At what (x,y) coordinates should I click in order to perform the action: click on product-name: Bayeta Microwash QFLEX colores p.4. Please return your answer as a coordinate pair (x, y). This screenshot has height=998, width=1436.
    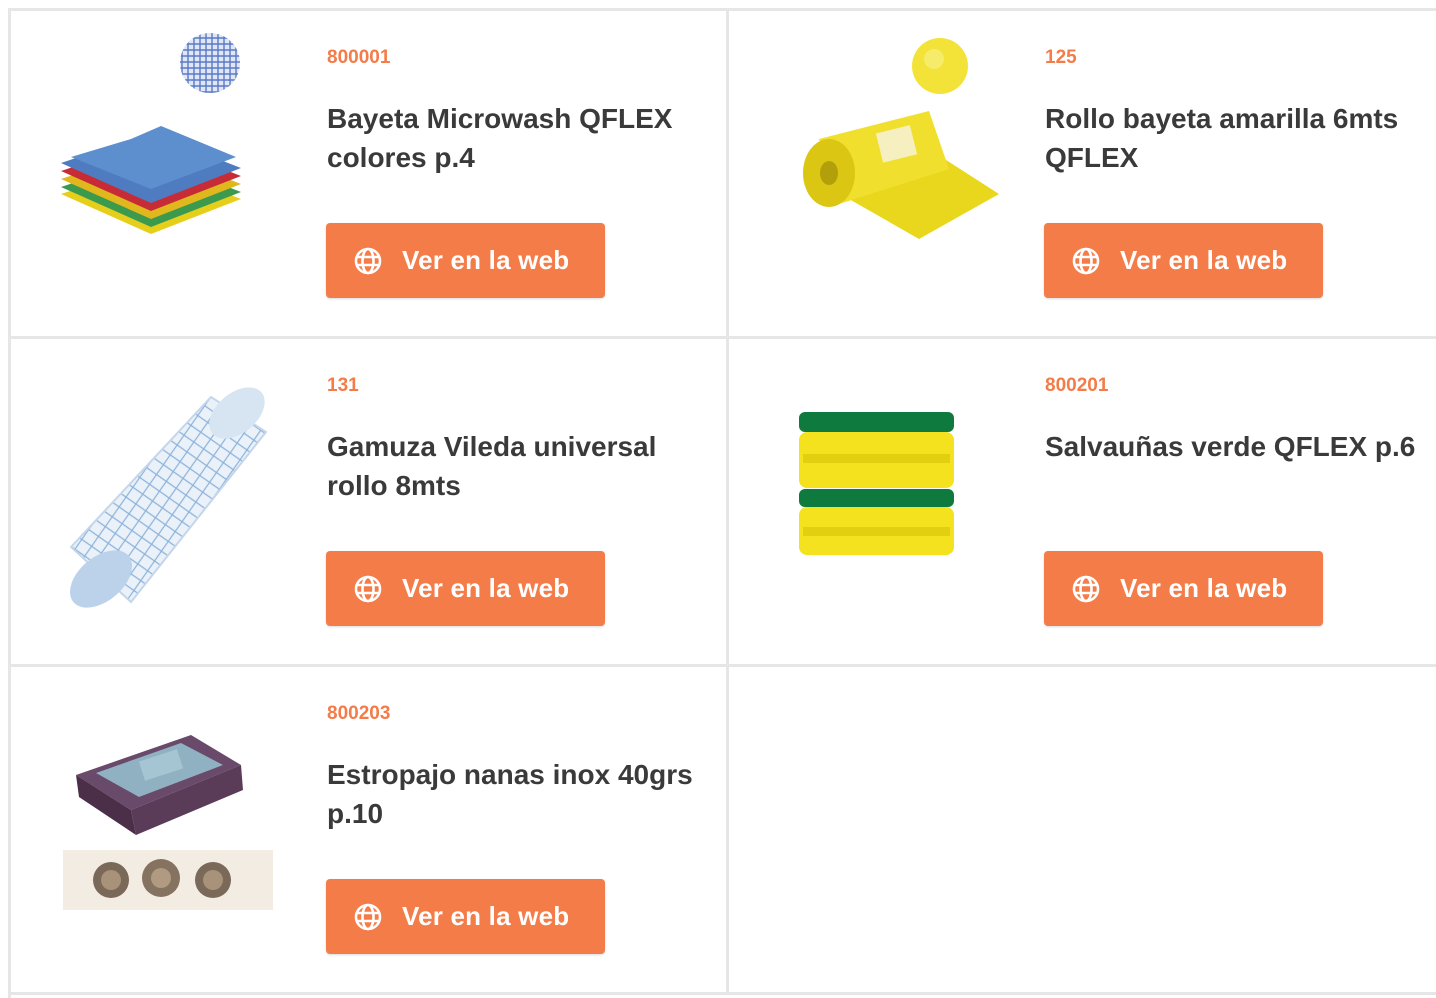
    Looking at the image, I should click on (517, 138).